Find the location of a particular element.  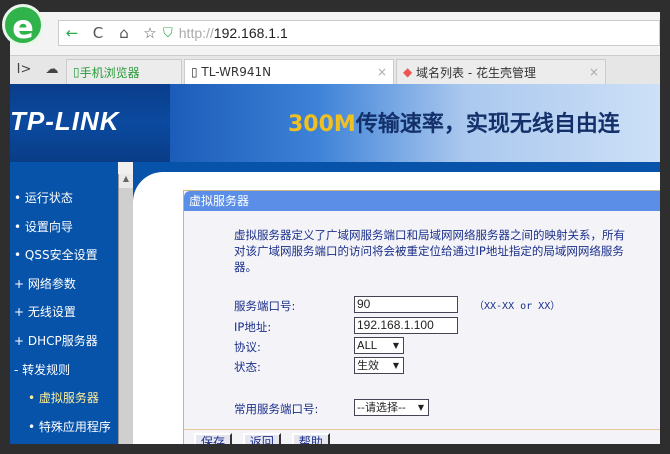

sidebar-item-special-app: • 特殊应用程序 is located at coordinates (64, 427).